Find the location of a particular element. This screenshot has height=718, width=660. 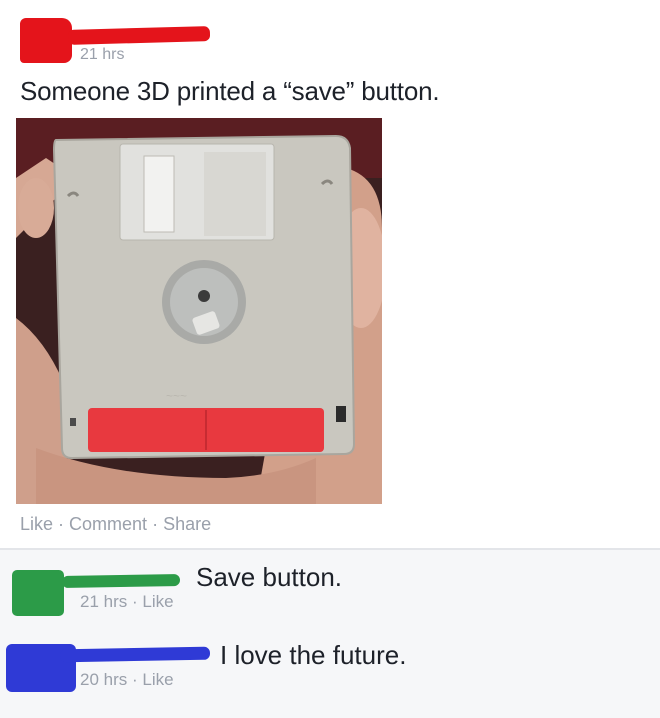

share-link: Share is located at coordinates (187, 524).